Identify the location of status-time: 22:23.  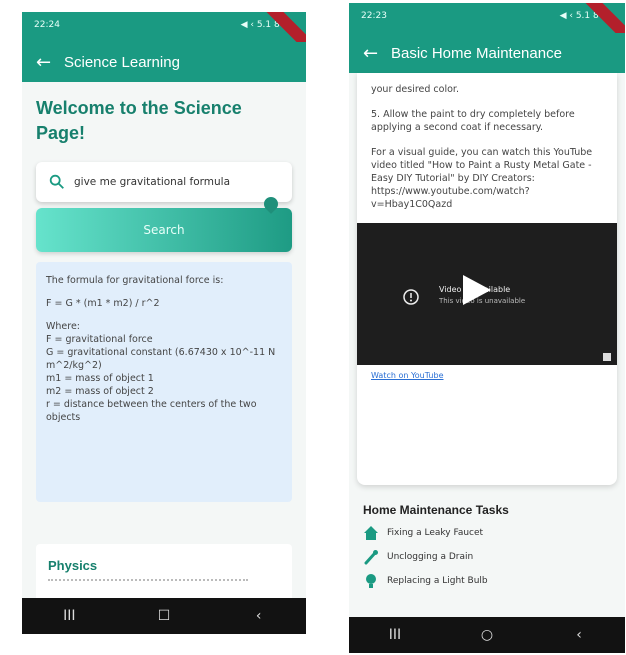
(374, 16).